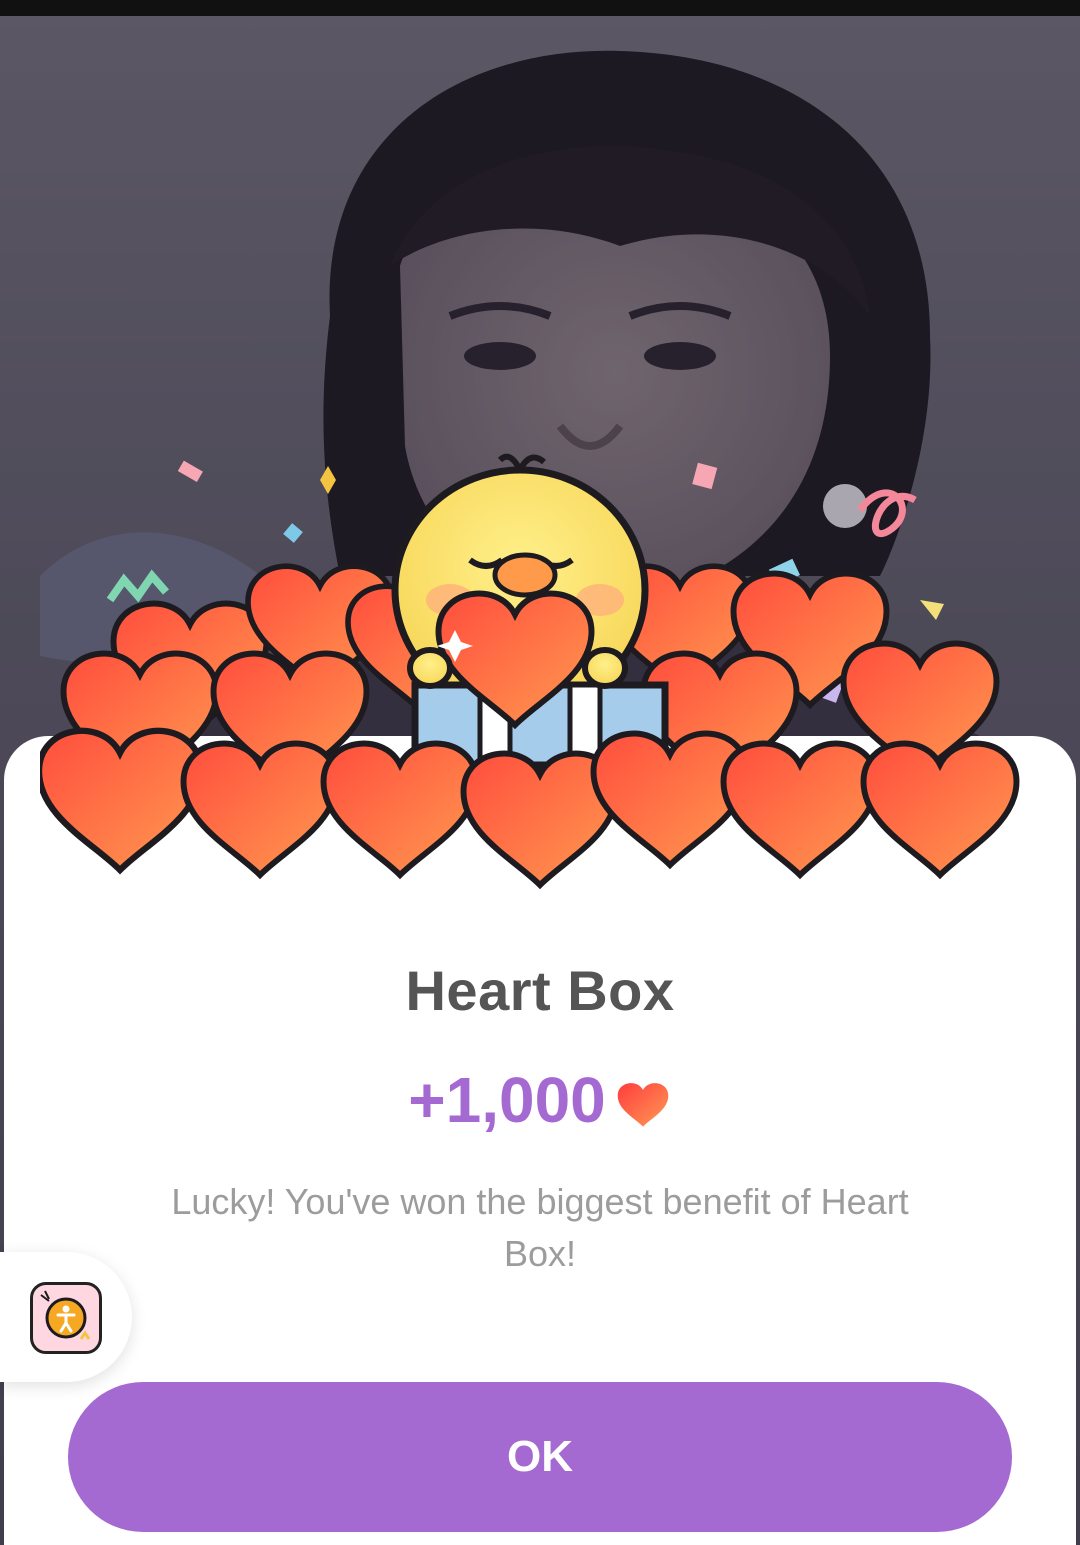 This screenshot has height=1545, width=1080. Describe the element at coordinates (540, 8) in the screenshot. I see `status-bar` at that location.